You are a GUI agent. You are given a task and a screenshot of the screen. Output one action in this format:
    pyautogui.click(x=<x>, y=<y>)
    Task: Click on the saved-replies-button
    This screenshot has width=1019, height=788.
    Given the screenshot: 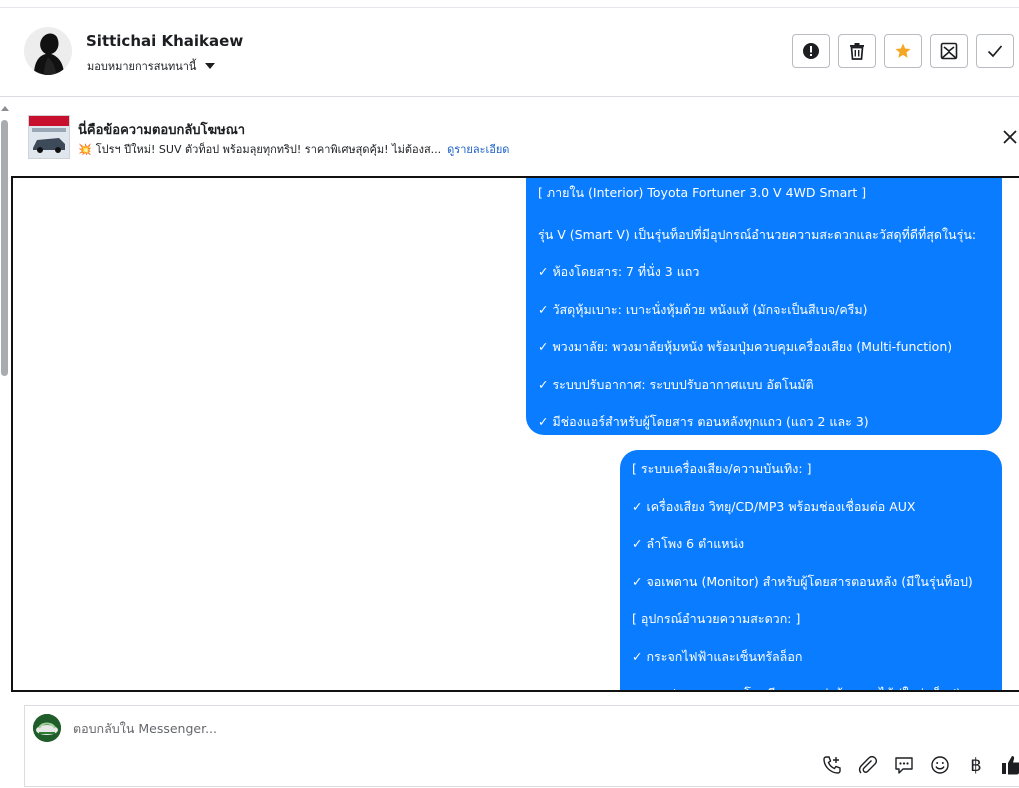 What is the action you would take?
    pyautogui.click(x=904, y=765)
    